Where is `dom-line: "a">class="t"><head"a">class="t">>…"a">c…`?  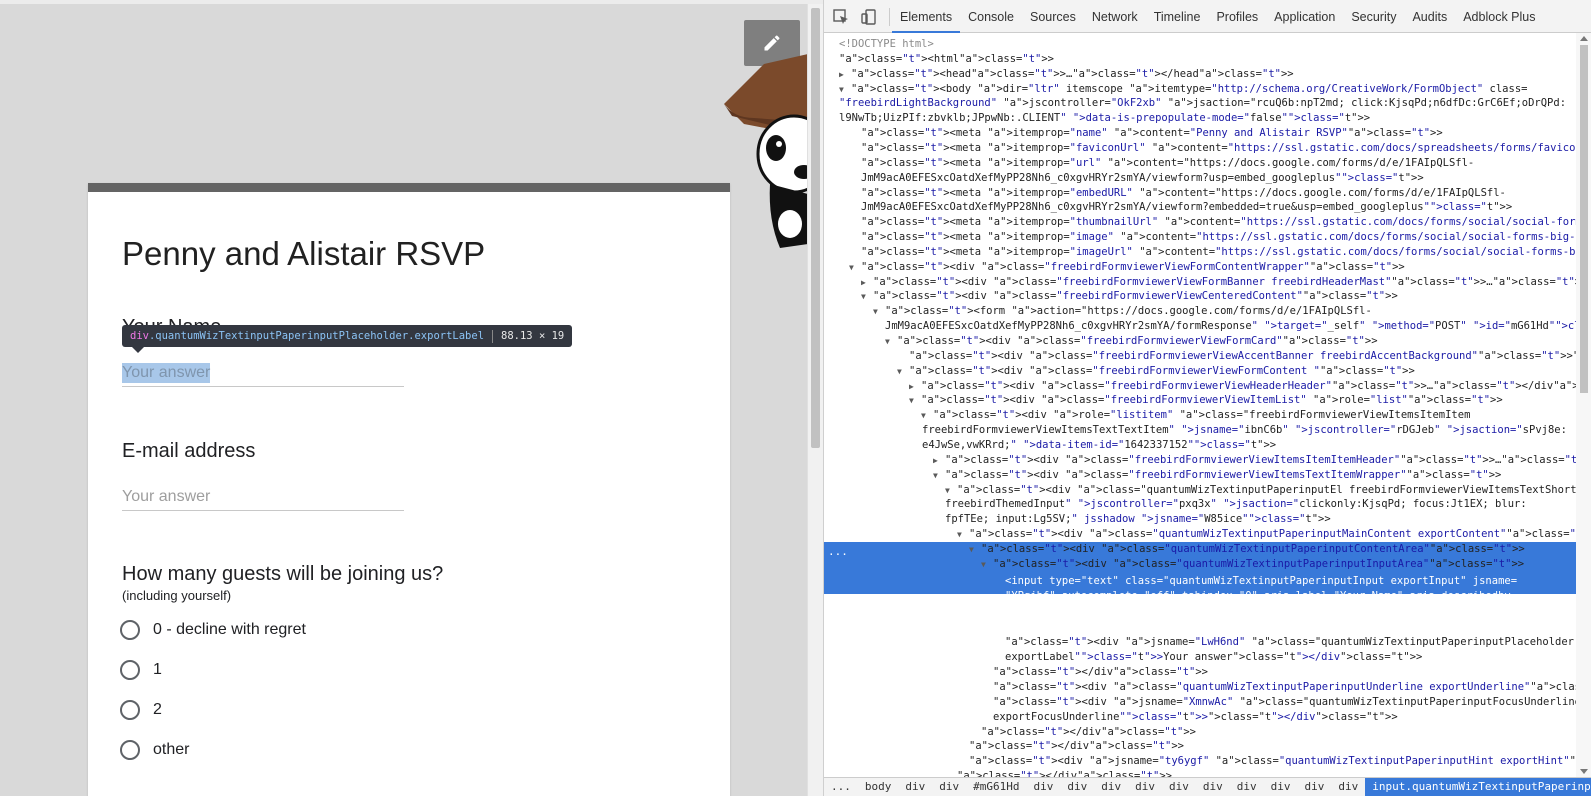
dom-line: "a">class="t"><head"a">class="t">>…"a">c… is located at coordinates (1072, 74).